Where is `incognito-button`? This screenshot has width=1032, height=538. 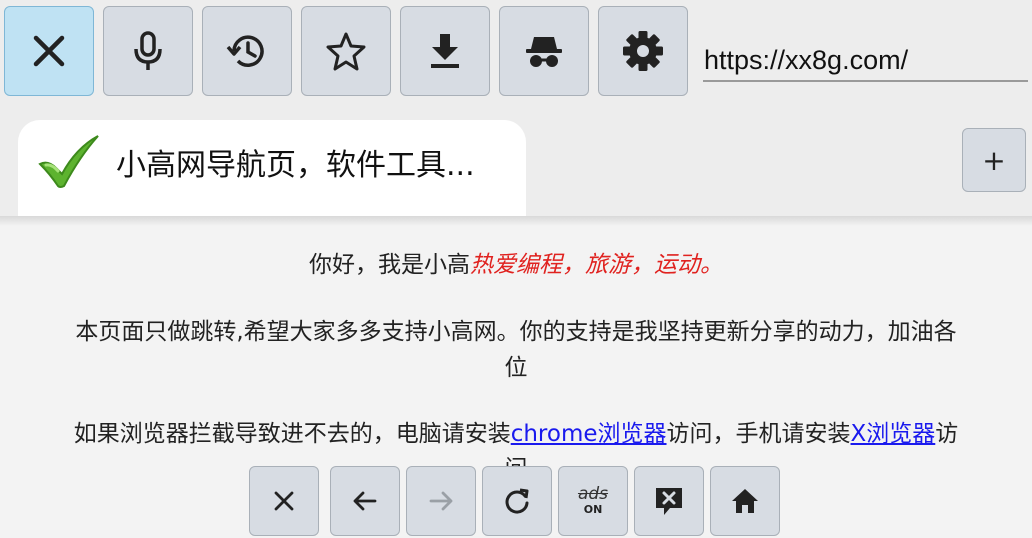 incognito-button is located at coordinates (544, 51).